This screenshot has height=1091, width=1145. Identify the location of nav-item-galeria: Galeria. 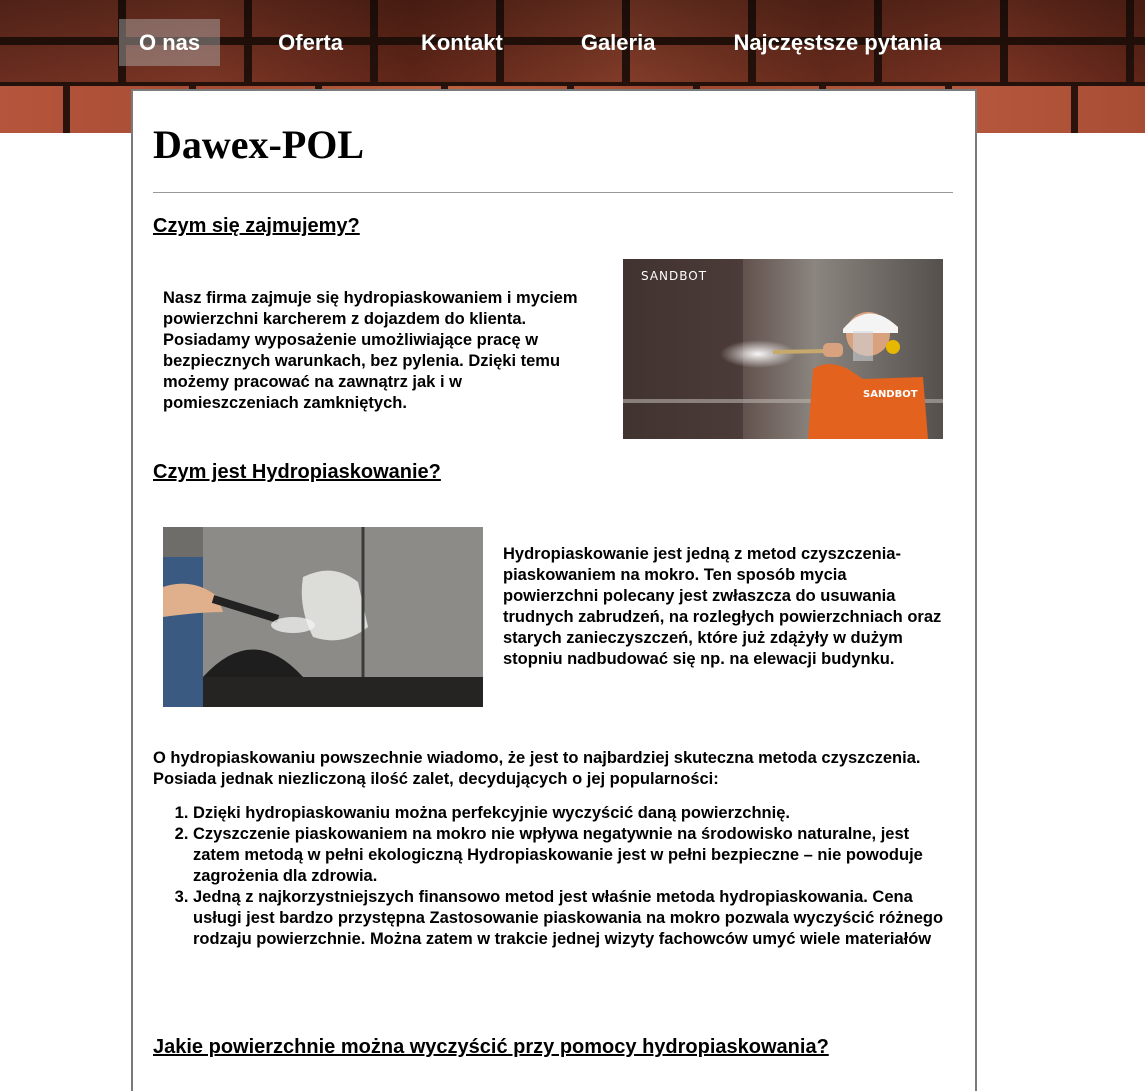
(618, 42).